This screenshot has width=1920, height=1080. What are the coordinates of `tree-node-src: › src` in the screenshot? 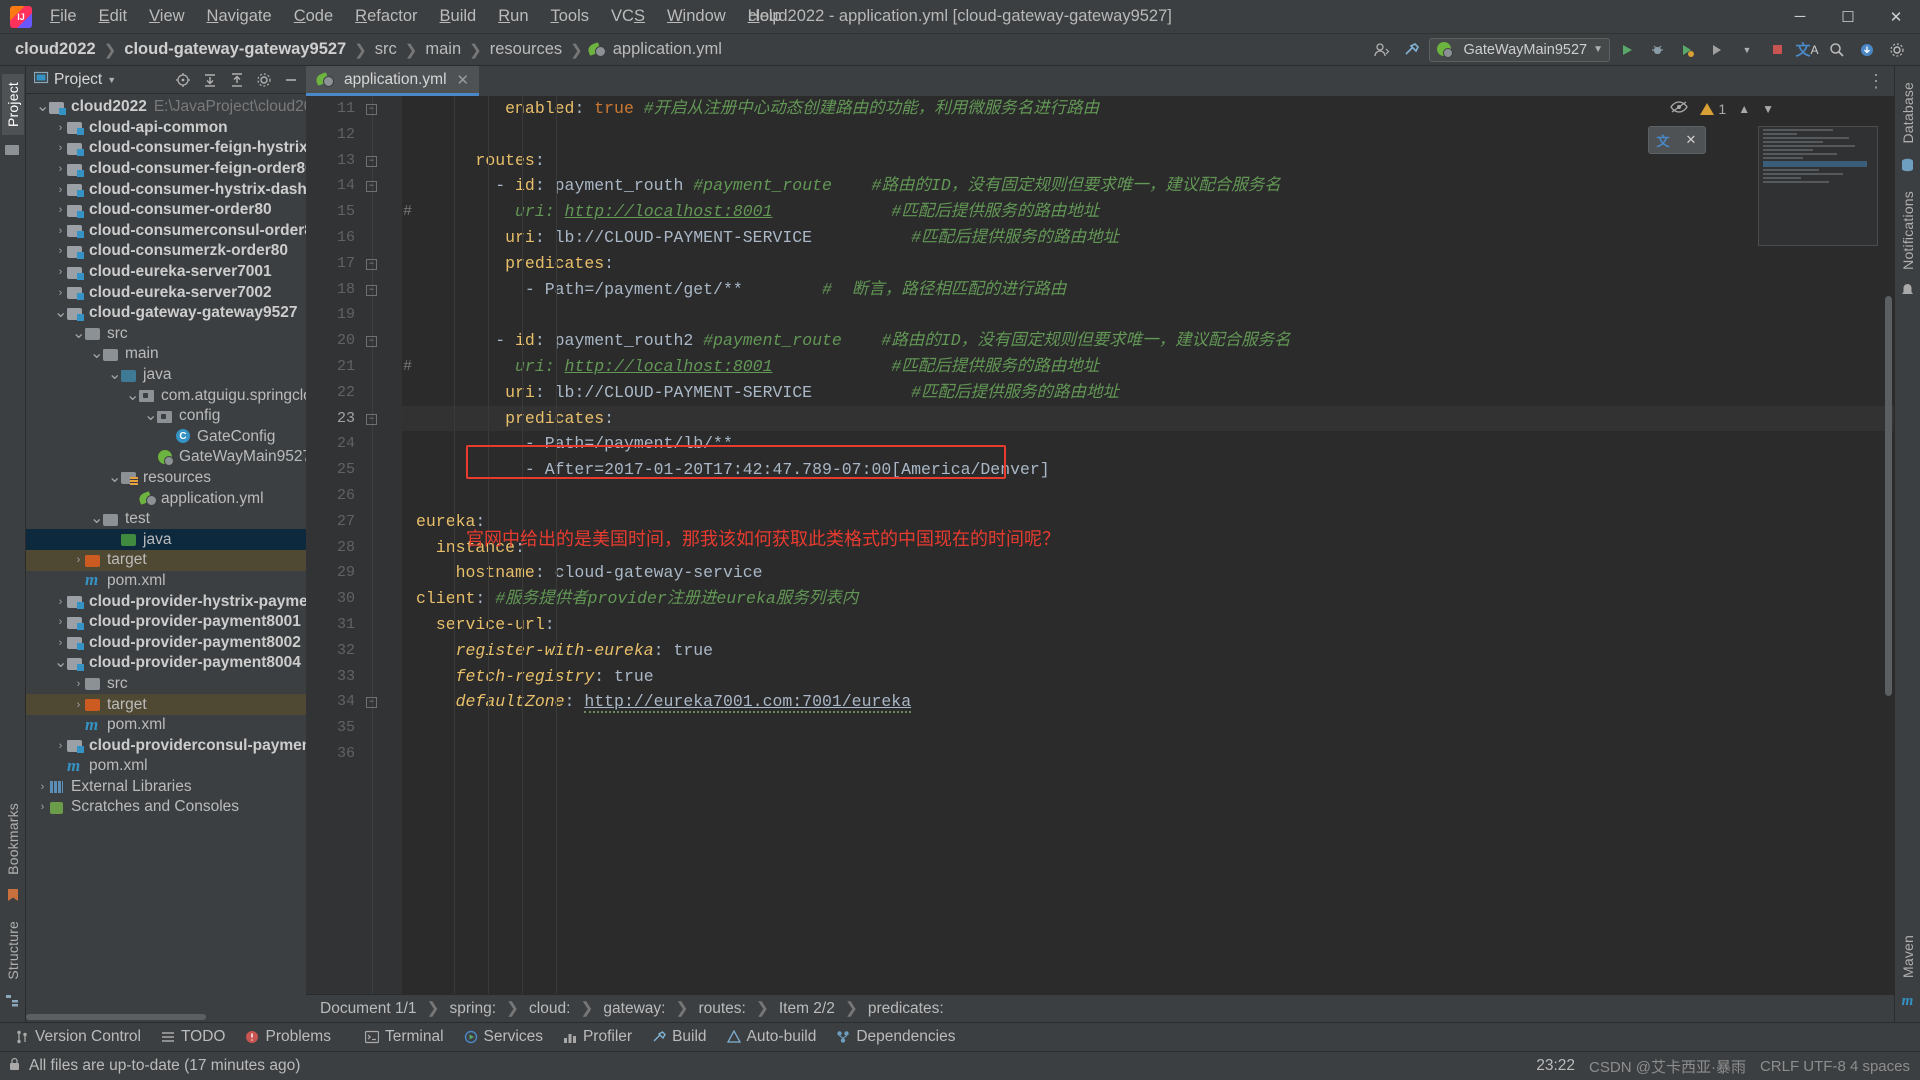 It's located at (166, 684).